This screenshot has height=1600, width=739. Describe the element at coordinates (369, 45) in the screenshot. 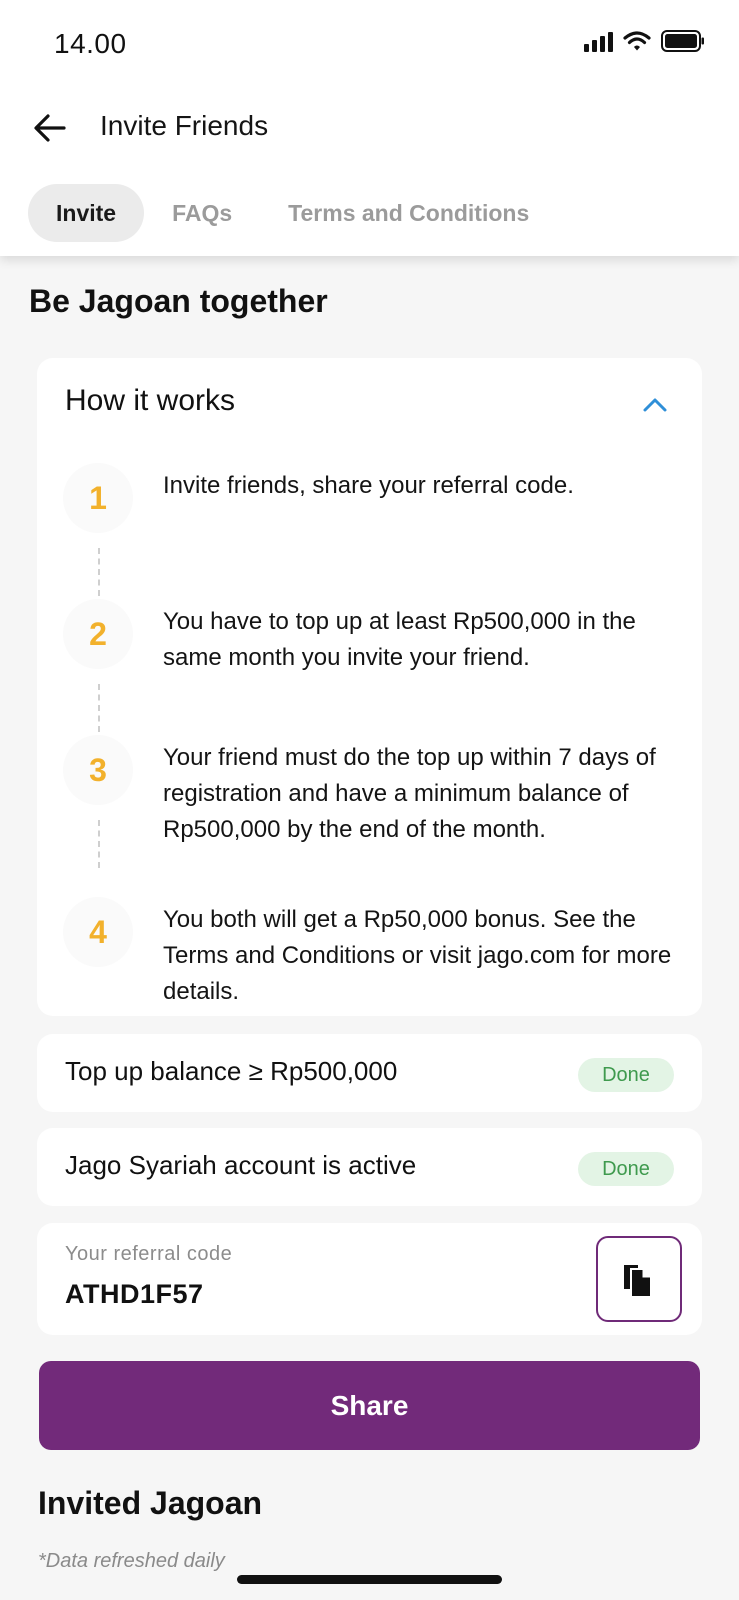

I see `status-bar: 14.00` at that location.